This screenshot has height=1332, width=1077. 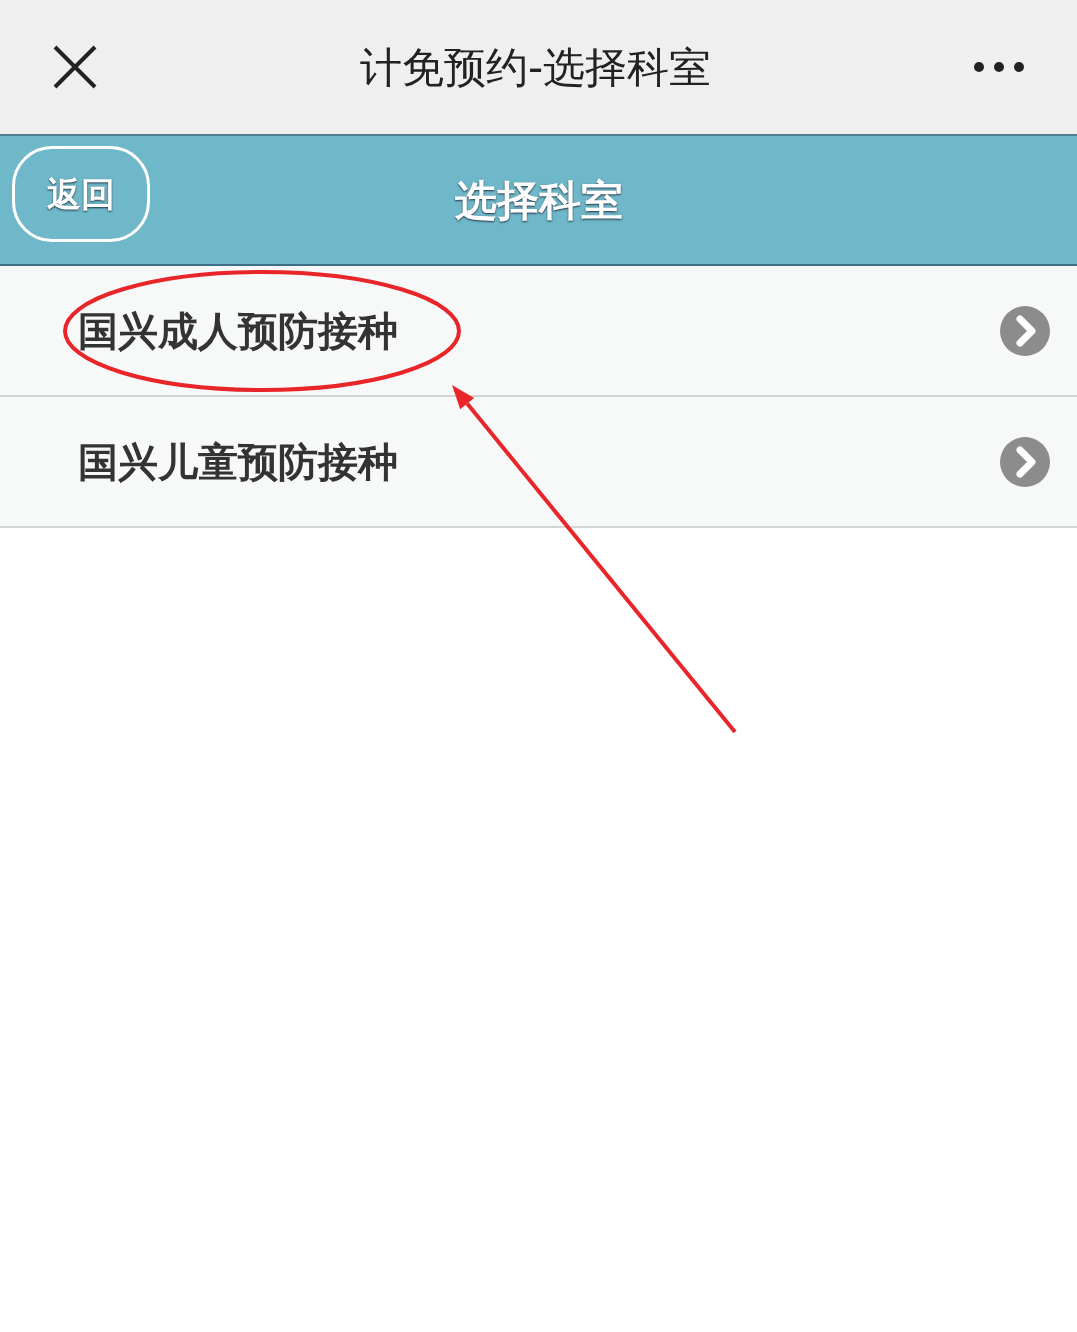 I want to click on window-title: 计免预约-选择科室, so click(x=535, y=67).